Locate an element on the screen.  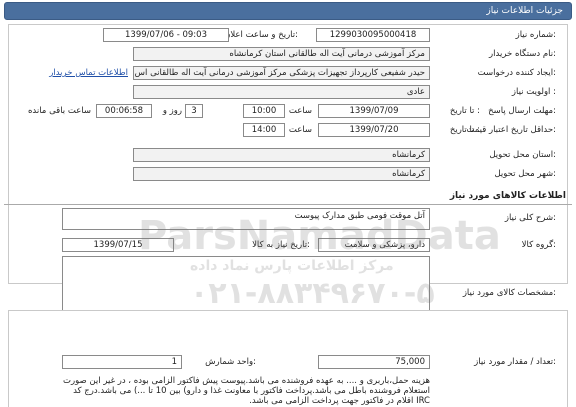
need-number-label: شماره نیاز: is located at coordinates (535, 35).